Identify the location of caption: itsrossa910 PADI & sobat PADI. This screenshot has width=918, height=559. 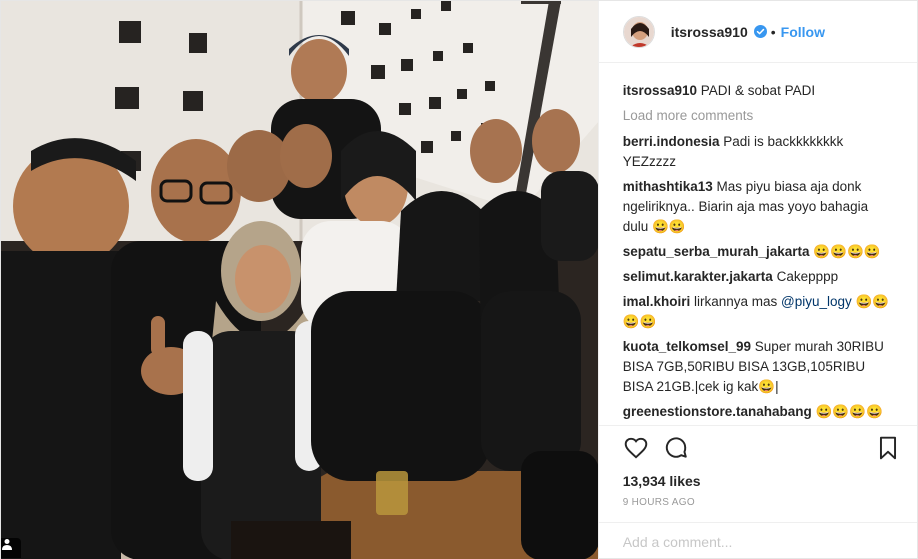
(760, 91).